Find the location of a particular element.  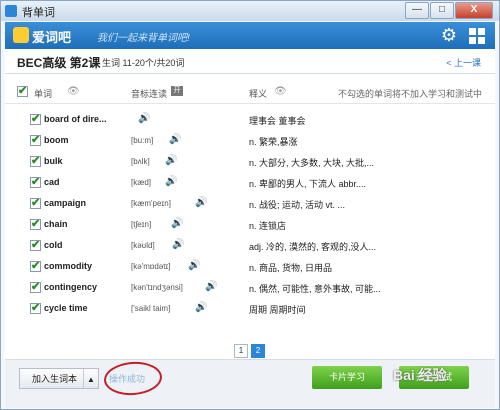

logo-text: 爱词吧 is located at coordinates (52, 37).